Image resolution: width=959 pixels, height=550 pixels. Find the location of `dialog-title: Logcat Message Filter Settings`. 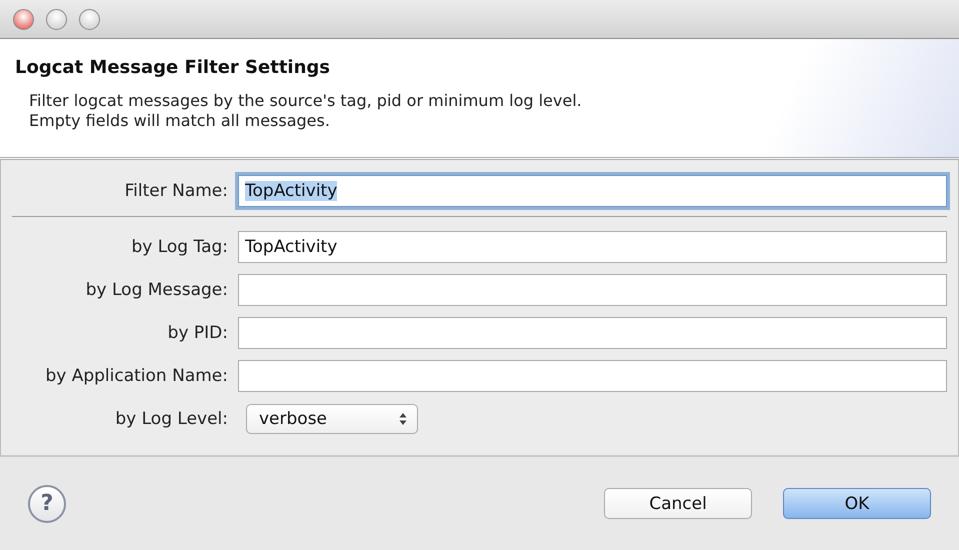

dialog-title: Logcat Message Filter Settings is located at coordinates (173, 67).